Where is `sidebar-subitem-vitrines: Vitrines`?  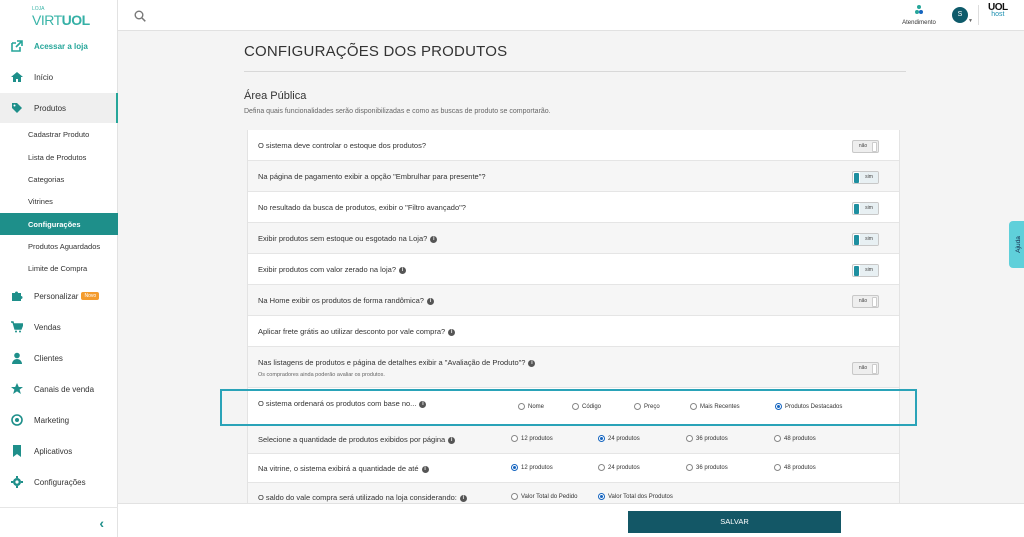 sidebar-subitem-vitrines: Vitrines is located at coordinates (59, 201).